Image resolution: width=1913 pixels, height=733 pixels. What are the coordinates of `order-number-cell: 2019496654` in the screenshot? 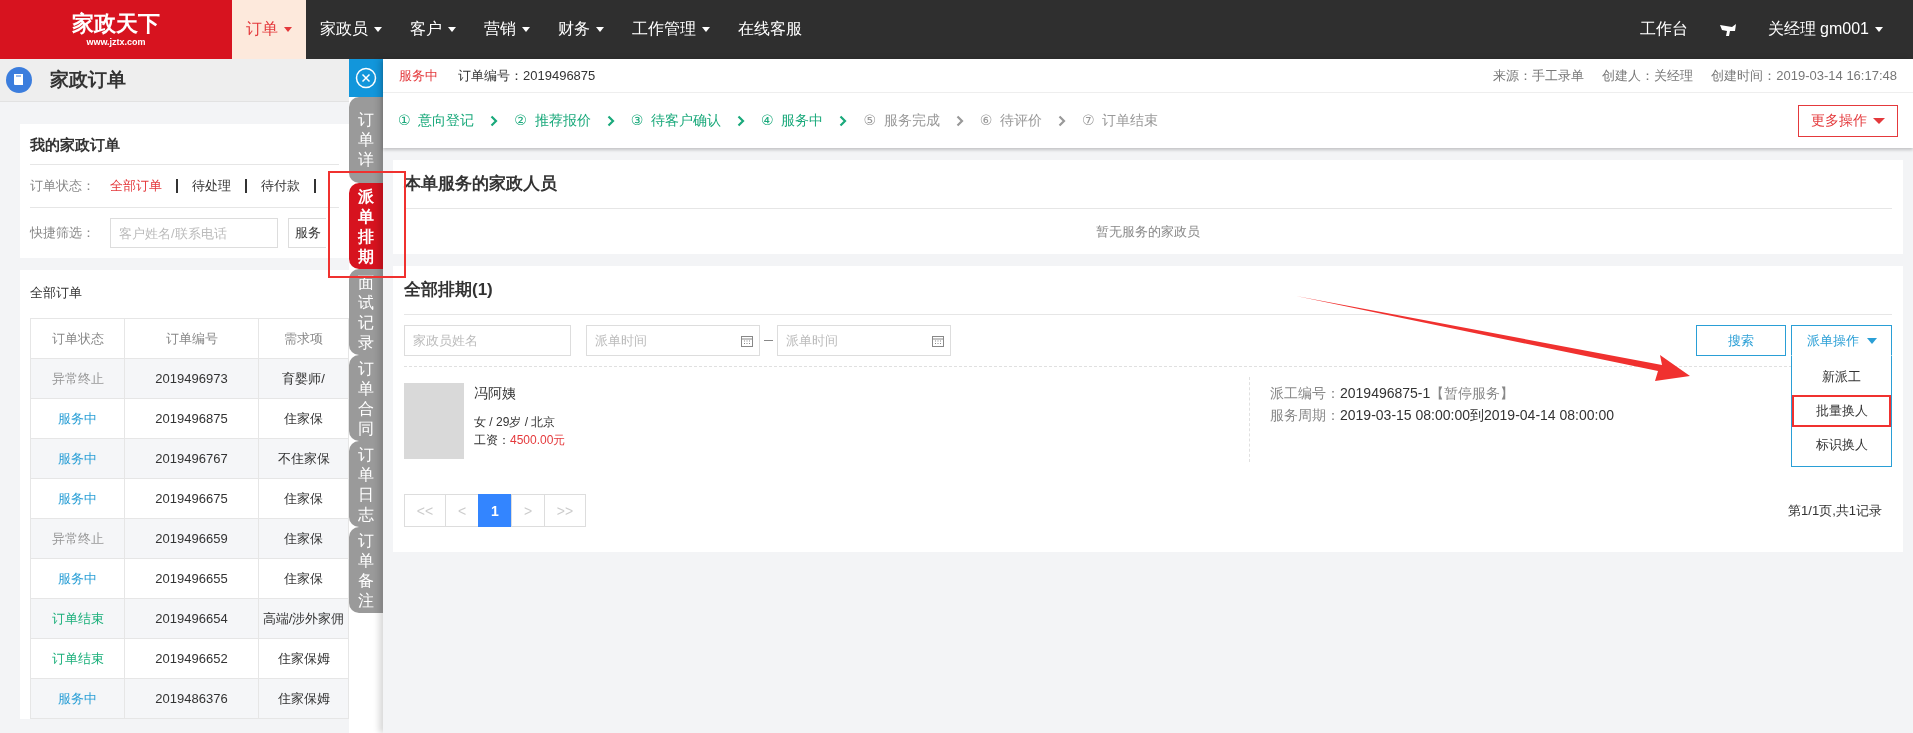 It's located at (191, 618).